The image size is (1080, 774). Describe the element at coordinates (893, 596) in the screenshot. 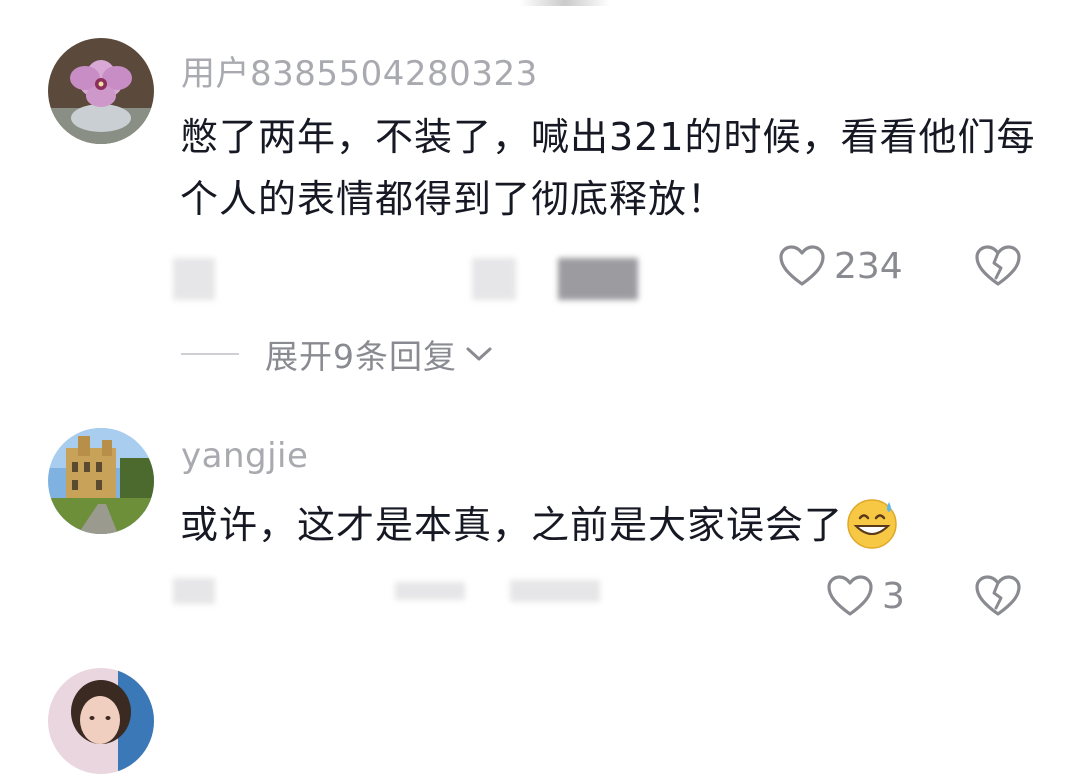

I see `like-count: 3` at that location.